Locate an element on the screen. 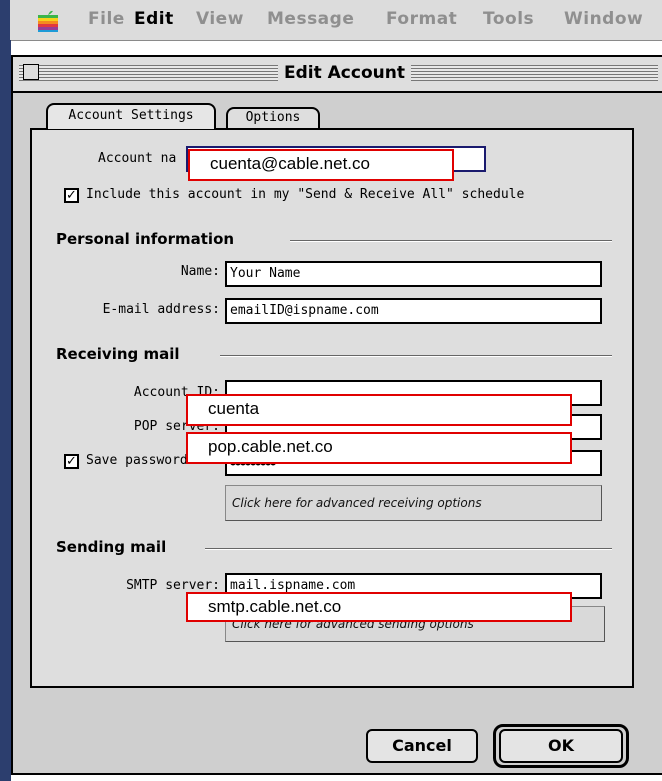 This screenshot has height=781, width=662. tab-account-settings: Account Settings is located at coordinates (131, 116).